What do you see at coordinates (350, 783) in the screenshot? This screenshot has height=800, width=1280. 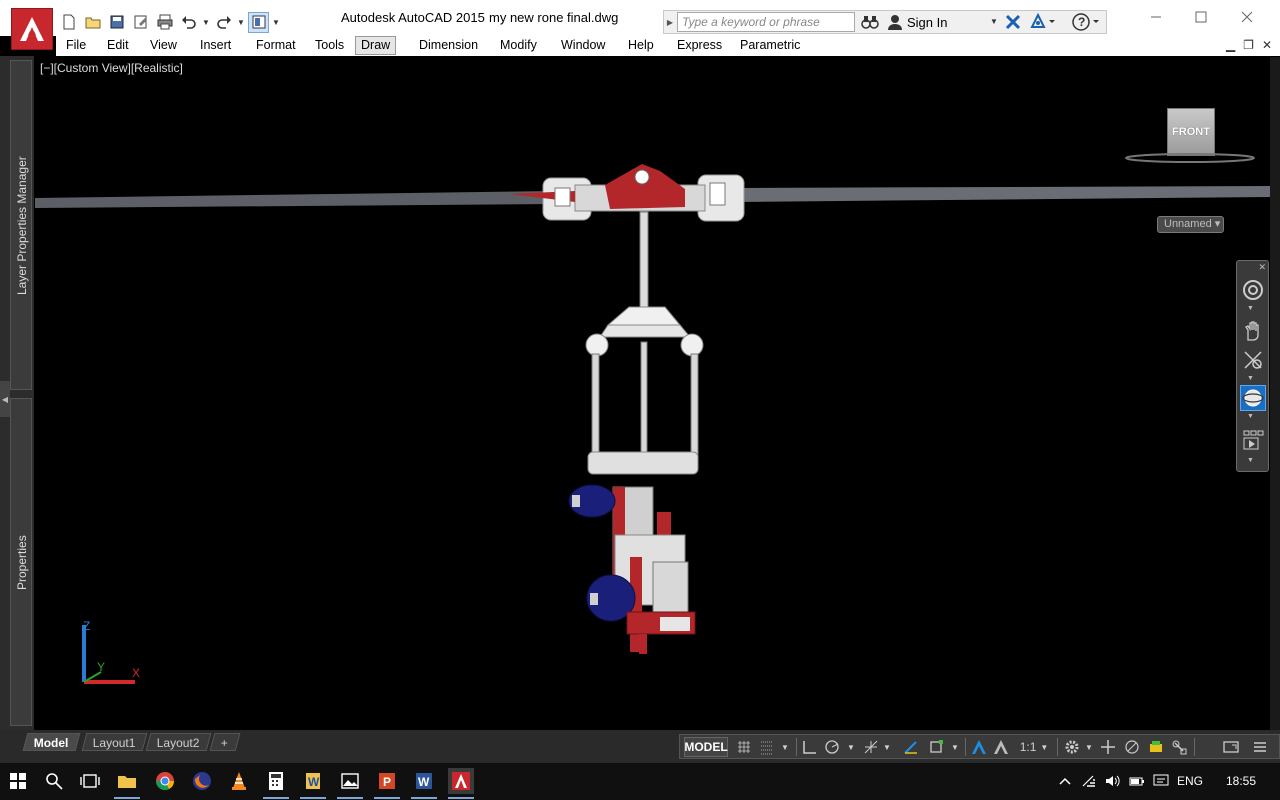 I see `photos-taskbar` at bounding box center [350, 783].